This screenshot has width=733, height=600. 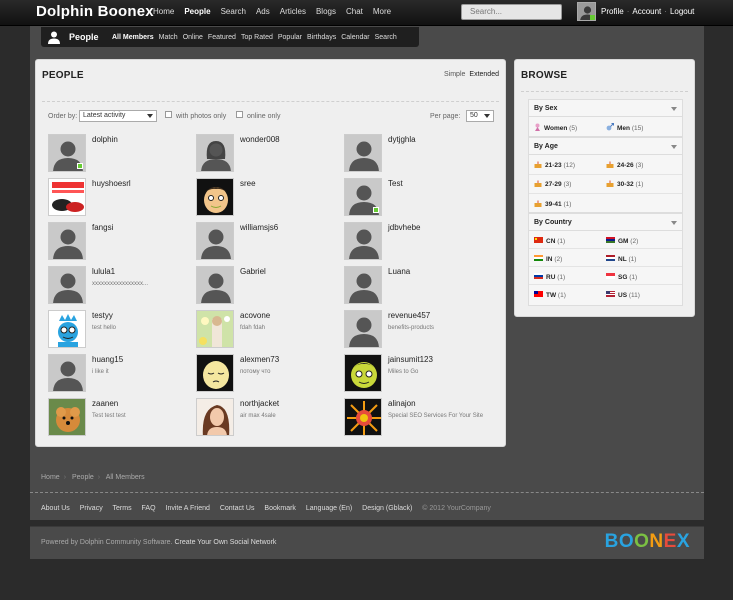 I want to click on member-name: jdbvhebe, so click(x=404, y=227).